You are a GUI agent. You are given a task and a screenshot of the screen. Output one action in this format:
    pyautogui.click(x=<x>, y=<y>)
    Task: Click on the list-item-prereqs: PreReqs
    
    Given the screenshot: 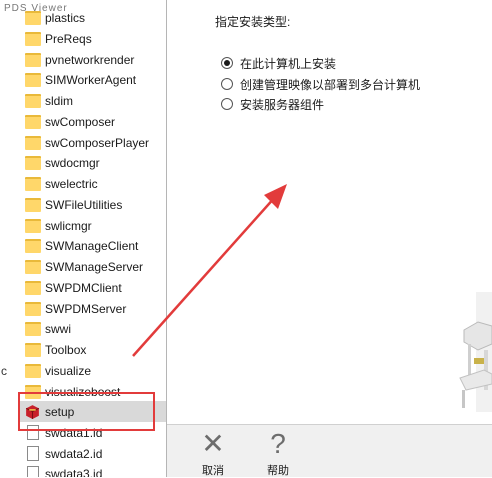 What is the action you would take?
    pyautogui.click(x=93, y=38)
    